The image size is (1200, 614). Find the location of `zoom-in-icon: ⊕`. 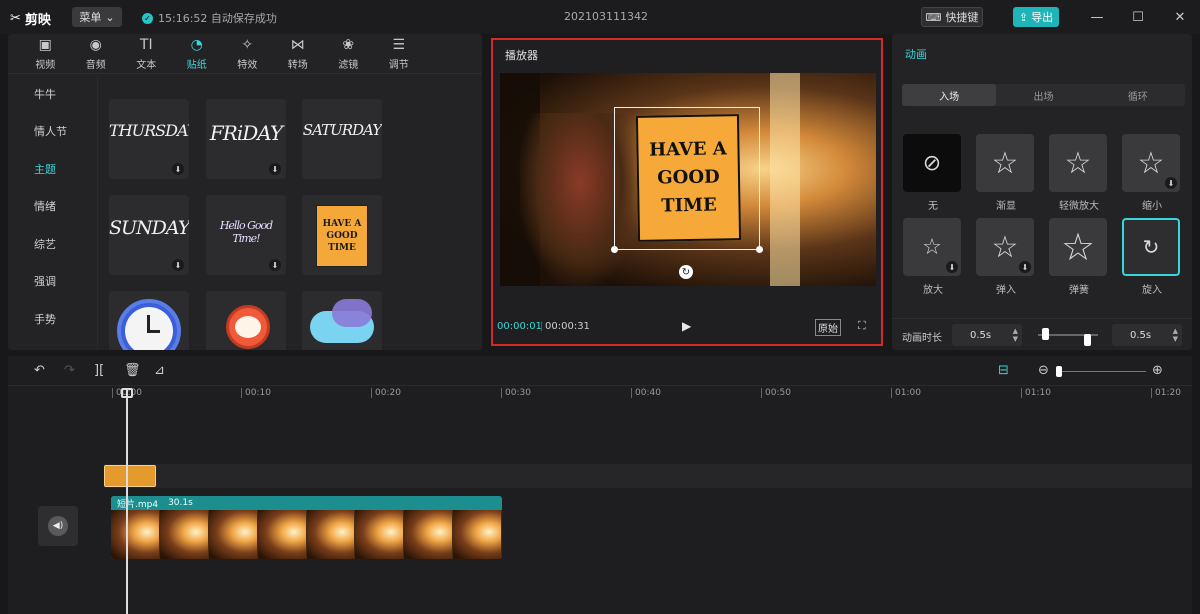

zoom-in-icon: ⊕ is located at coordinates (1157, 370).